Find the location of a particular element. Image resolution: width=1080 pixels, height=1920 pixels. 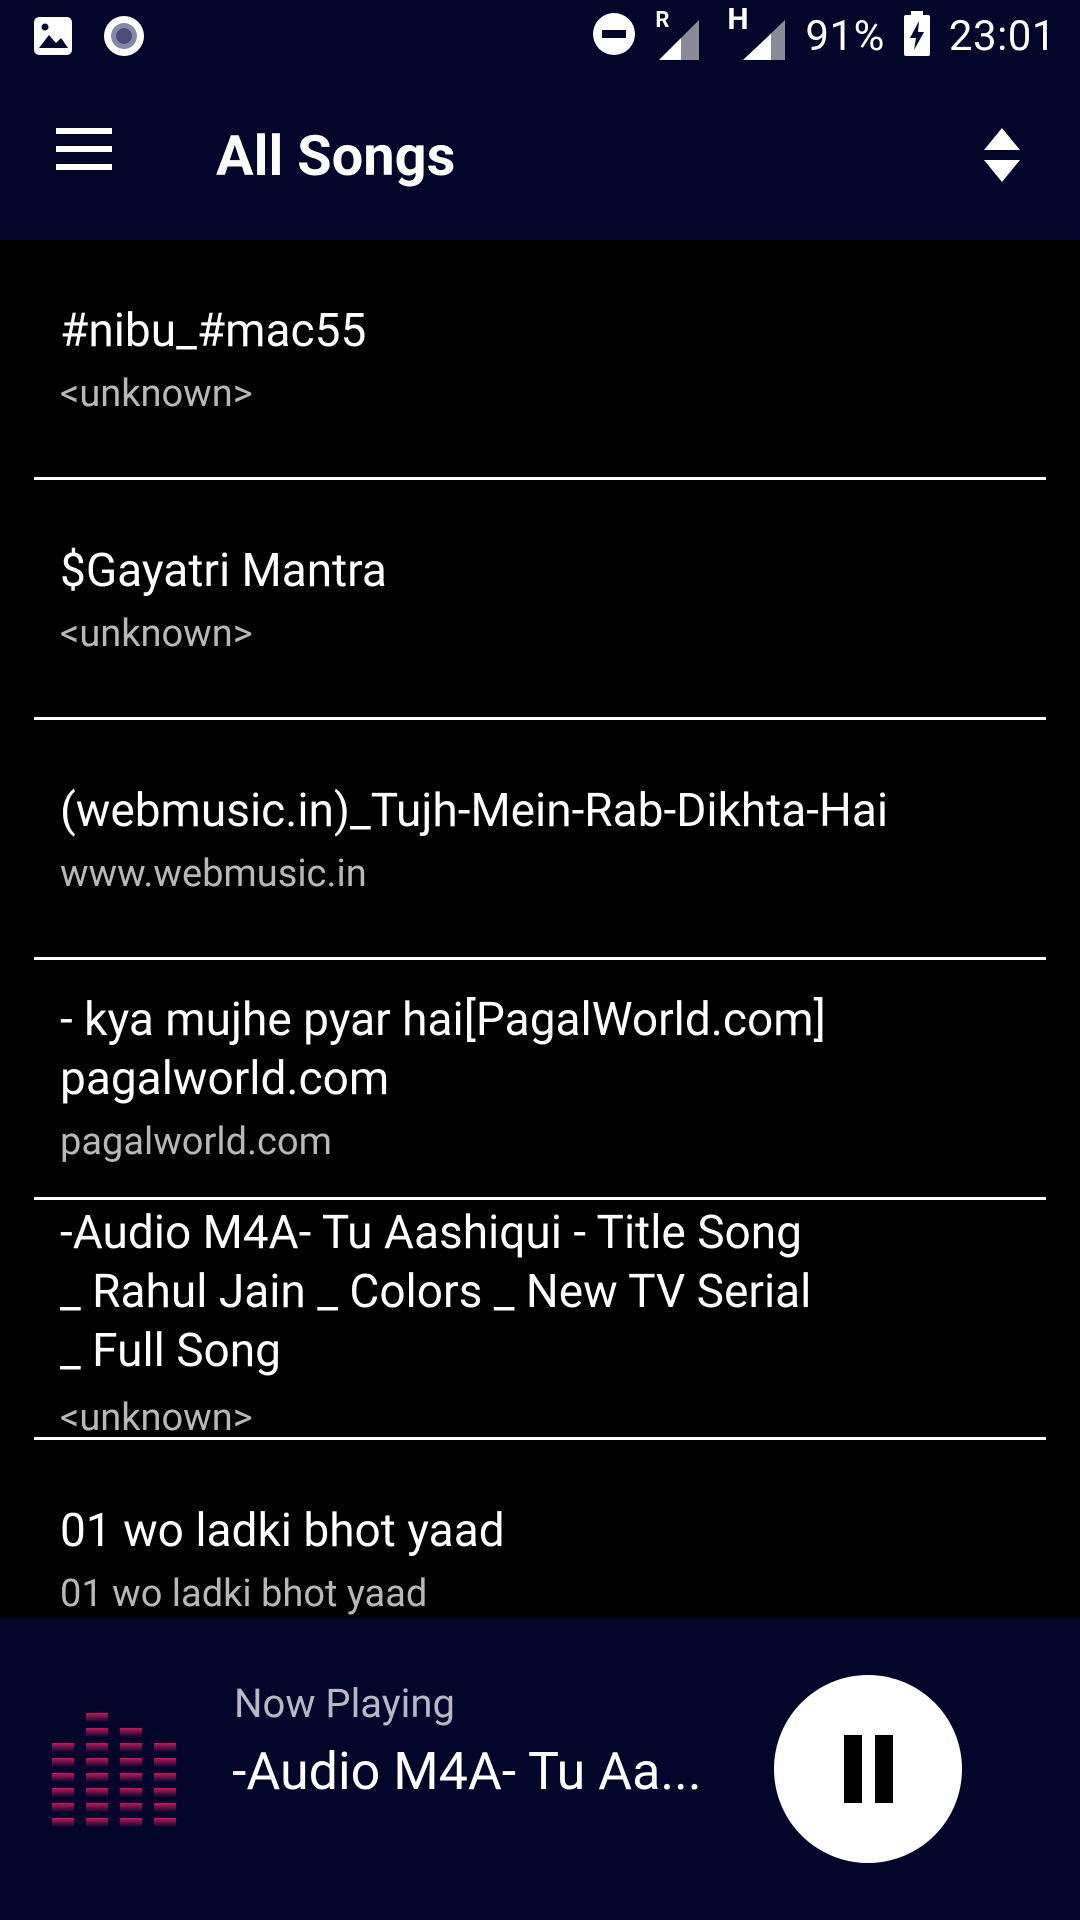

signal-roaming-icon: R is located at coordinates (682, 36).